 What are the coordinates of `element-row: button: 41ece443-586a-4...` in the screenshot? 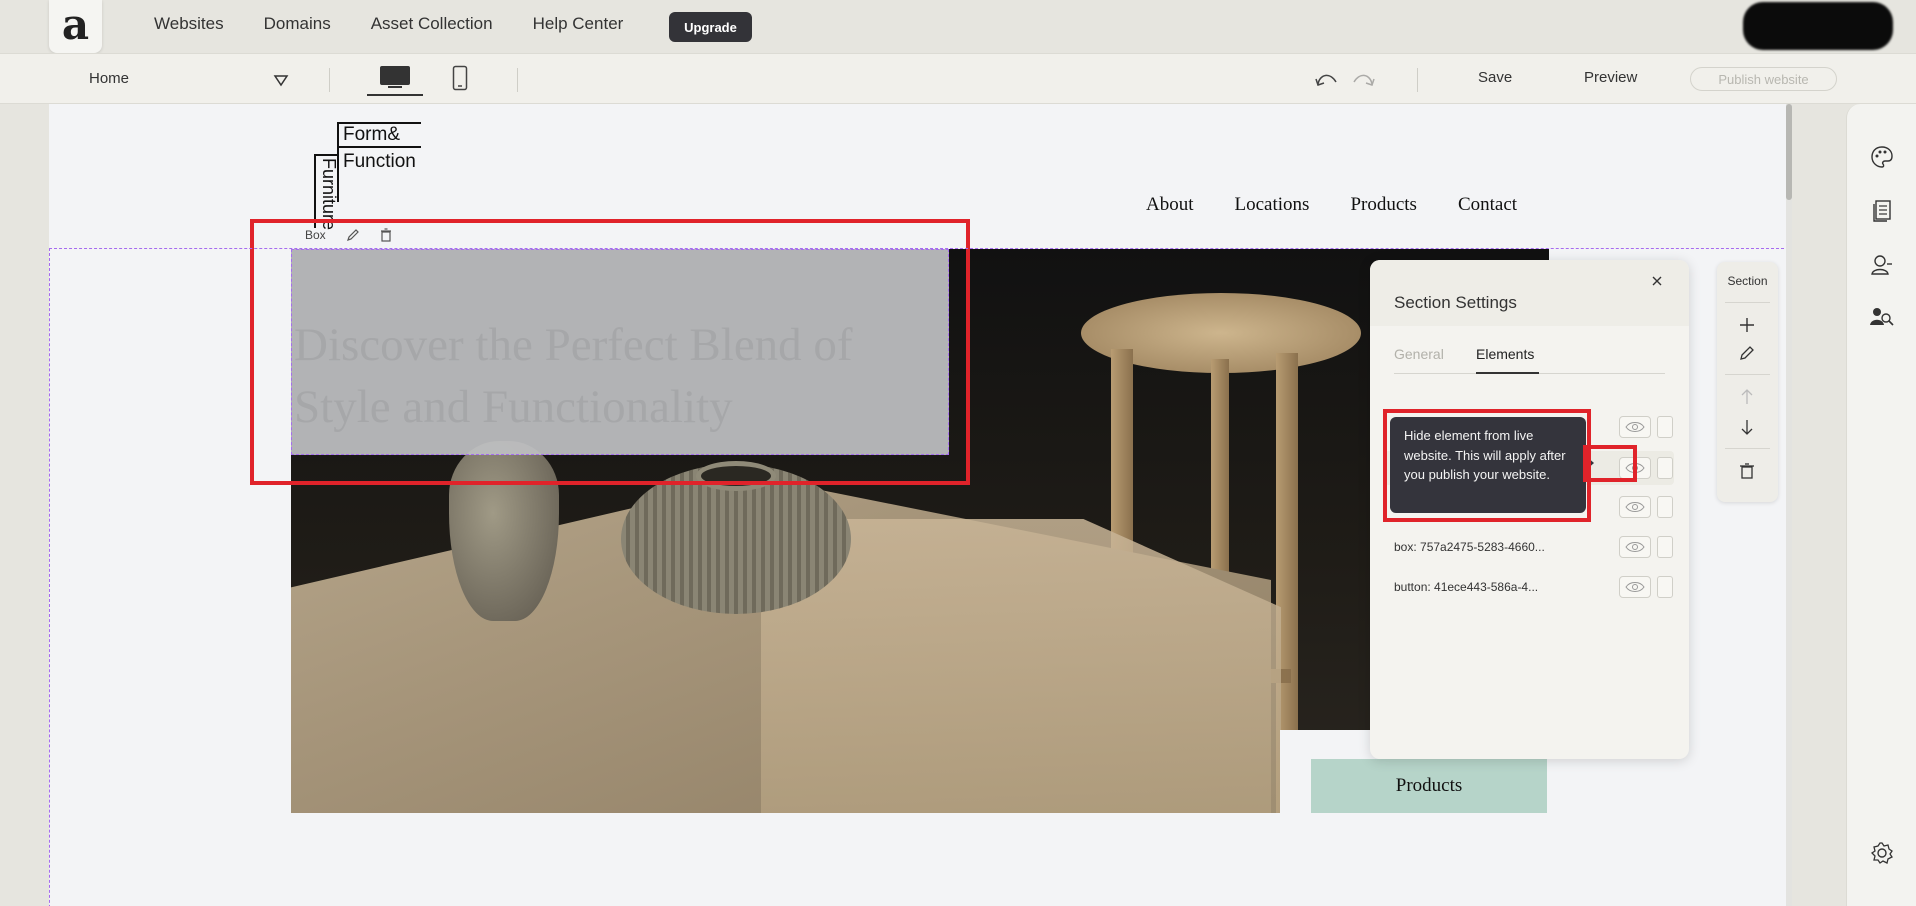 It's located at (1533, 588).